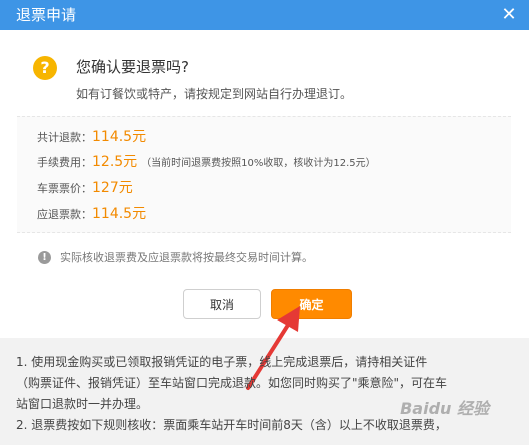  What do you see at coordinates (444, 408) in the screenshot?
I see `watermark: Baidu 经验` at bounding box center [444, 408].